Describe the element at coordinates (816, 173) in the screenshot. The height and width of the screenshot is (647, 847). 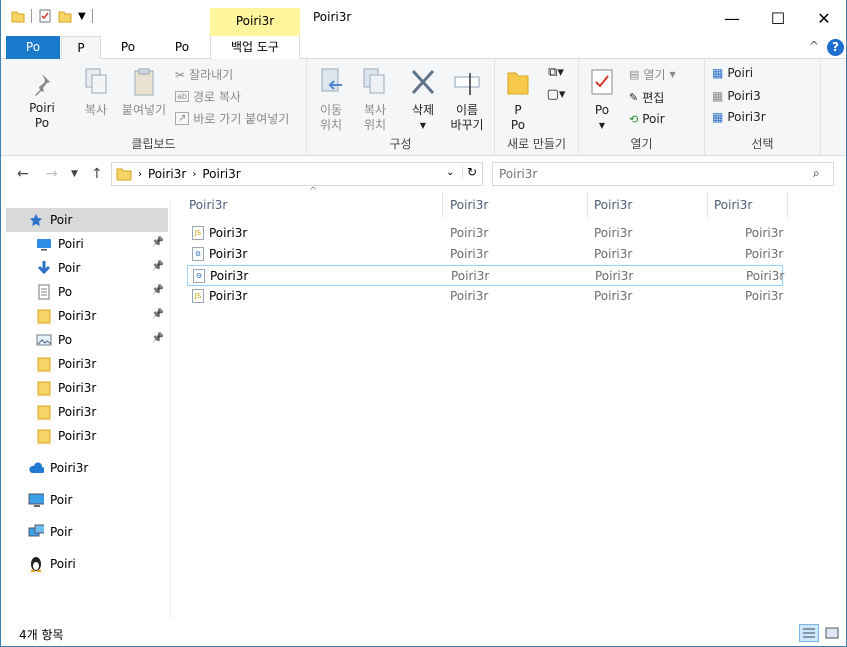
I see `search-icon: ⌕` at that location.